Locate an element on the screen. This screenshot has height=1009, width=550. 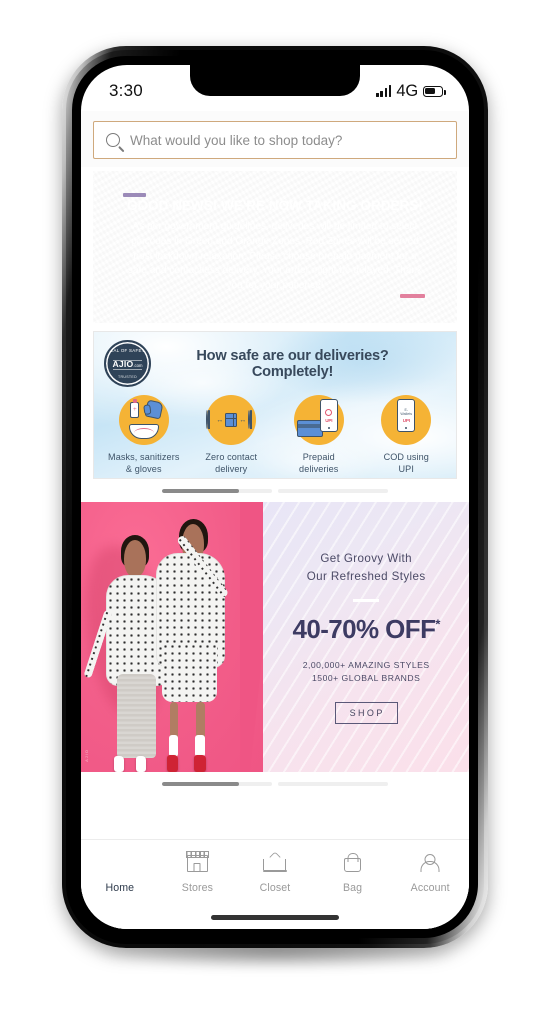
decor-dash-top-left-icon is located at coordinates (134, 195).